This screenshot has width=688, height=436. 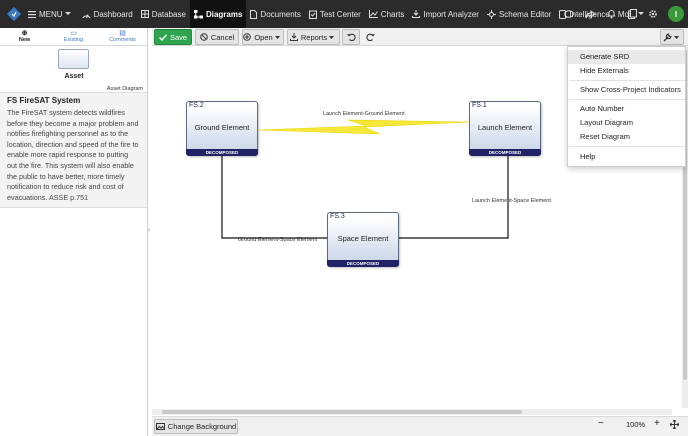 I want to click on chevron-down-icon, so click(x=67, y=13).